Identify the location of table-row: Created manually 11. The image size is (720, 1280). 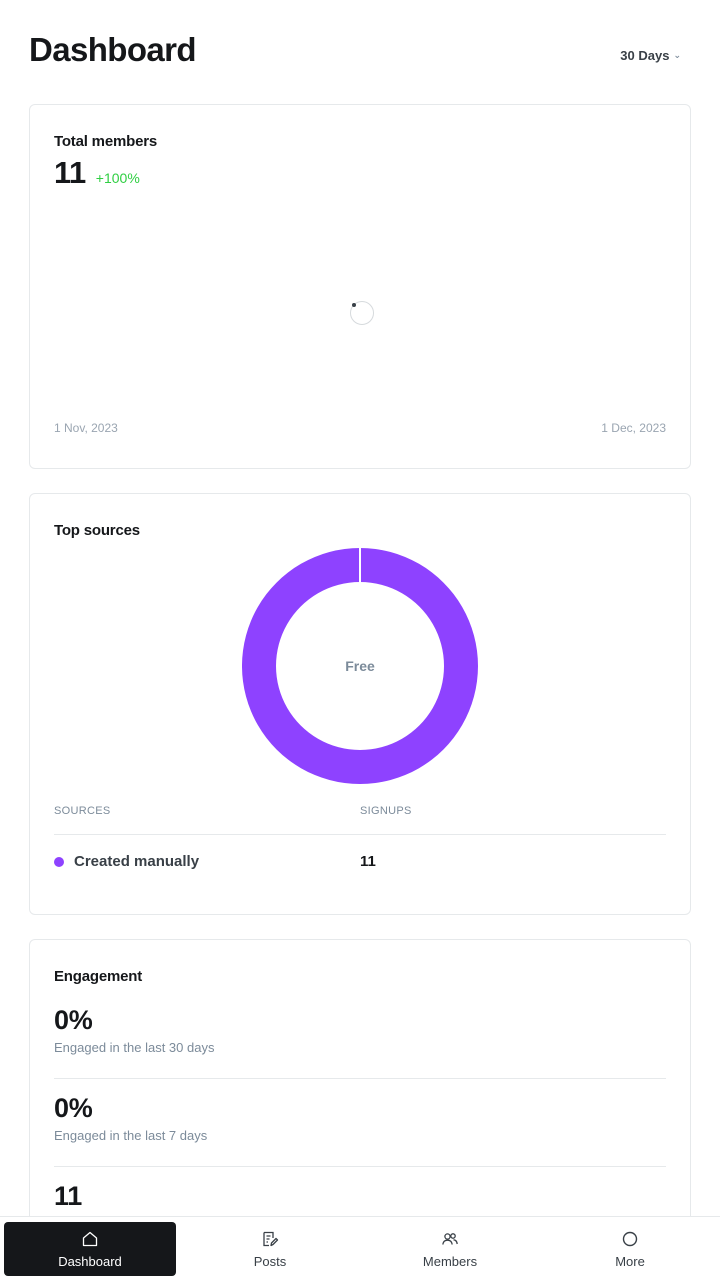
(360, 863).